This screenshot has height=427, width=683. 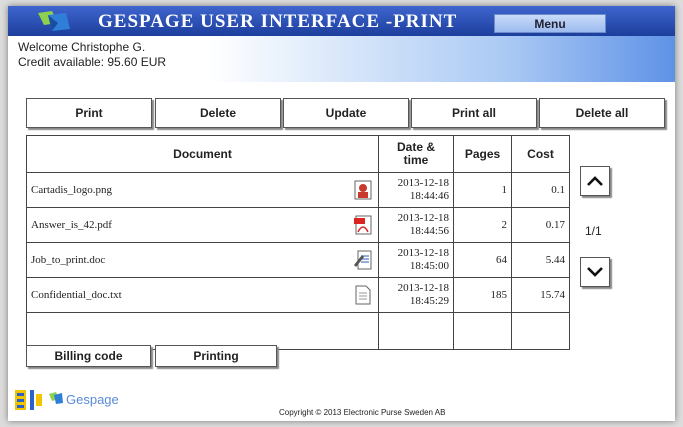 I want to click on update-button: Update, so click(x=346, y=113).